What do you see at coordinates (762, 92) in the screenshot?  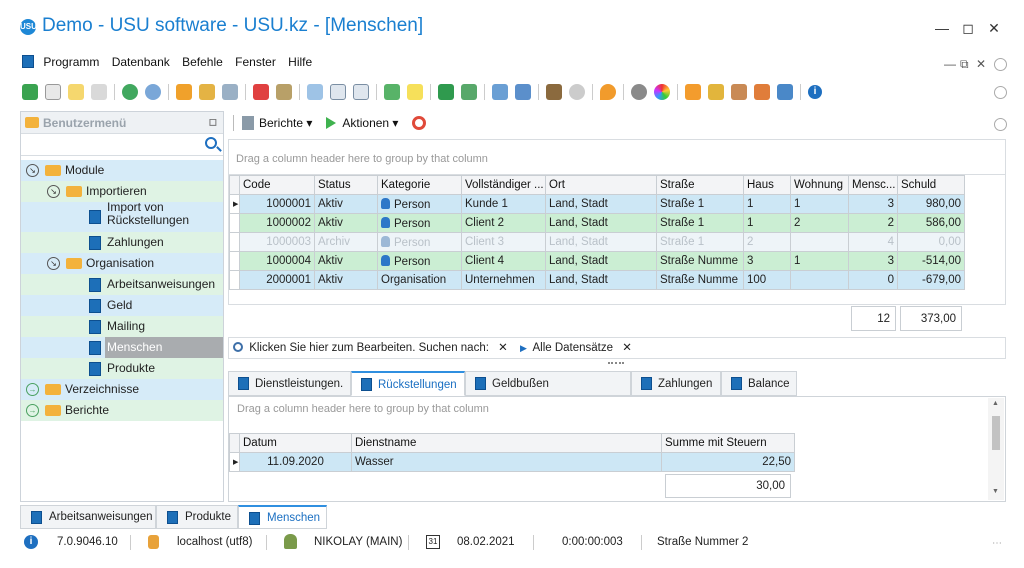 I see `users-icon` at bounding box center [762, 92].